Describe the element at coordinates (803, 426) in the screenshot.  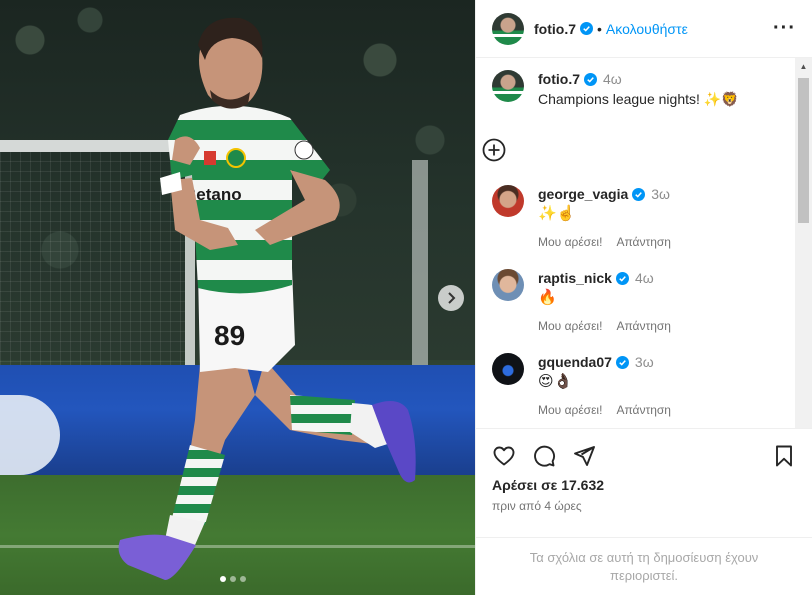
I see `scroll-down-arrow-icon: ▼` at that location.